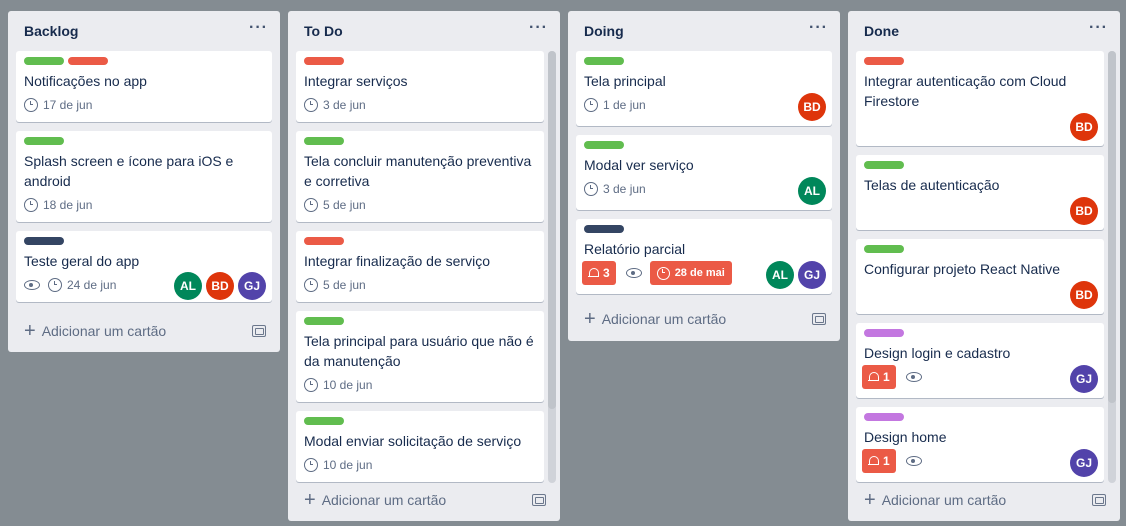  What do you see at coordinates (624, 189) in the screenshot?
I see `due-date-text: 3 de jun` at bounding box center [624, 189].